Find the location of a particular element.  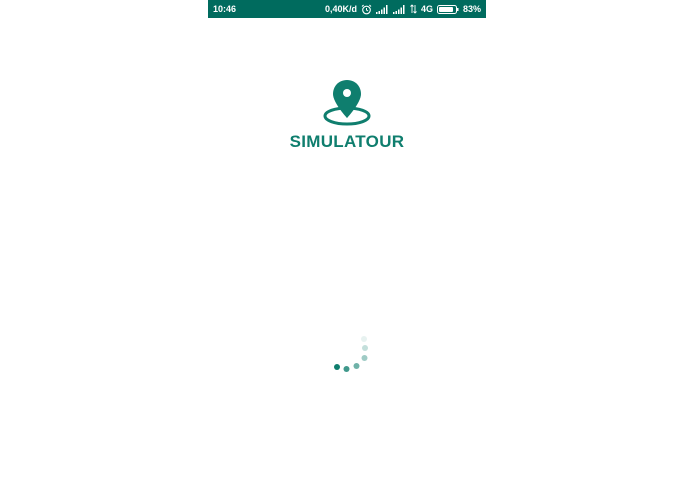

battery-icon is located at coordinates (447, 9).